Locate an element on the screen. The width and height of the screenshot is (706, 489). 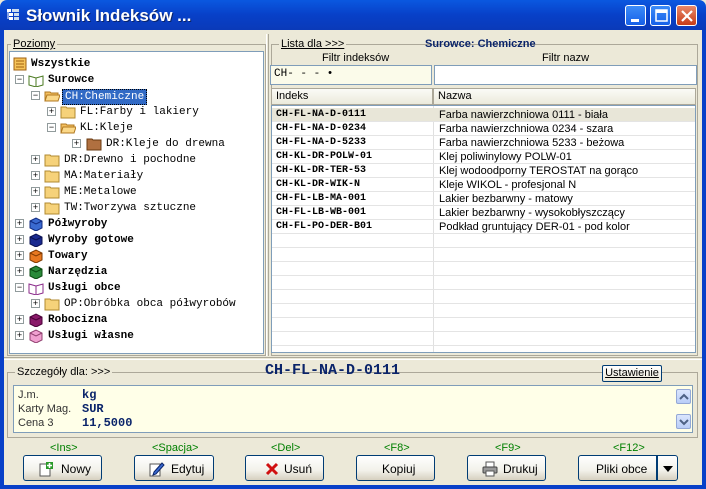
delete-icon is located at coordinates (272, 469).